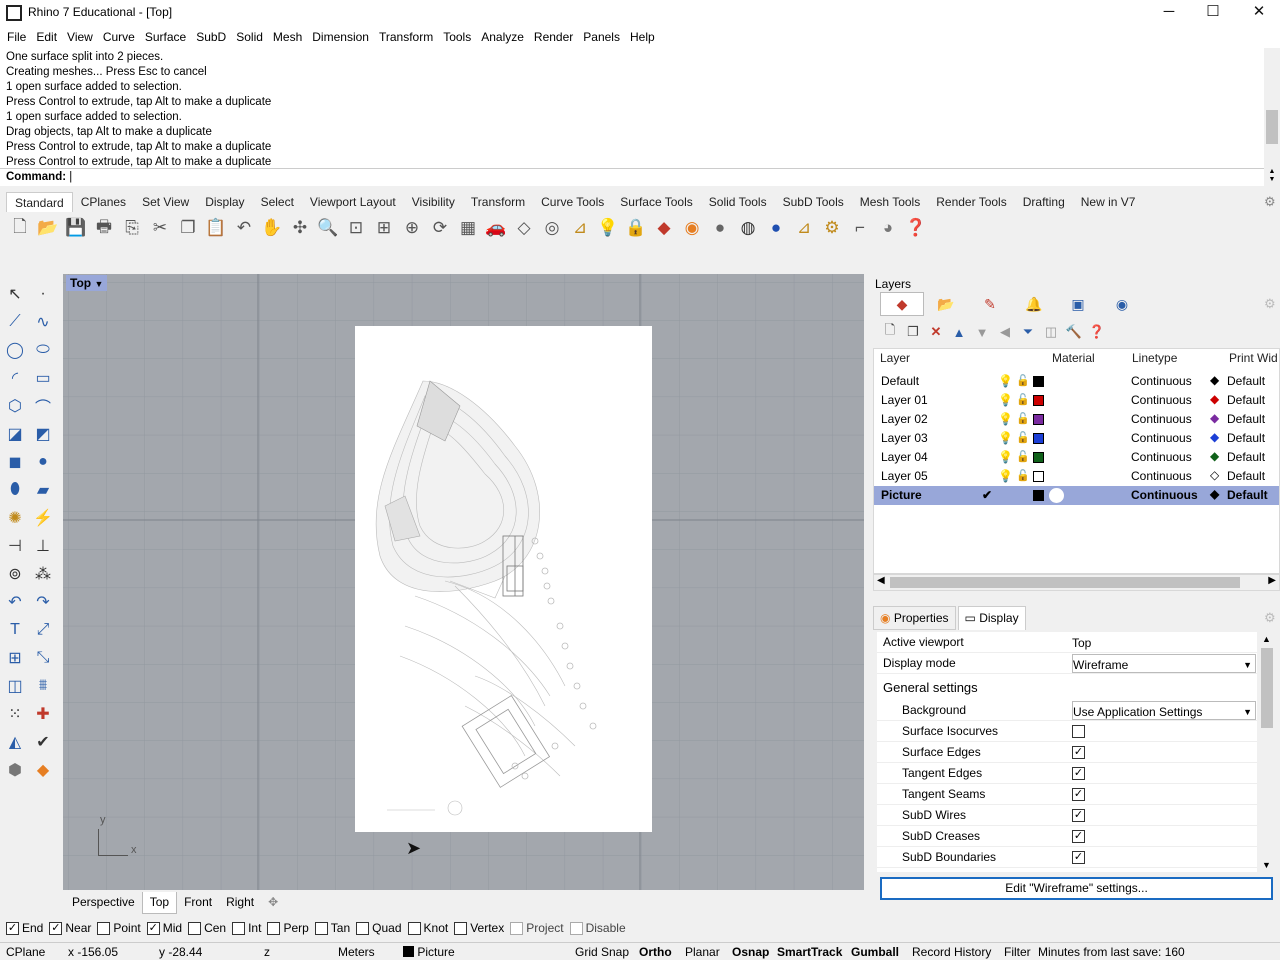 Image resolution: width=1280 pixels, height=960 pixels. What do you see at coordinates (1270, 618) in the screenshot?
I see `props-options-icon: ⚙` at bounding box center [1270, 618].